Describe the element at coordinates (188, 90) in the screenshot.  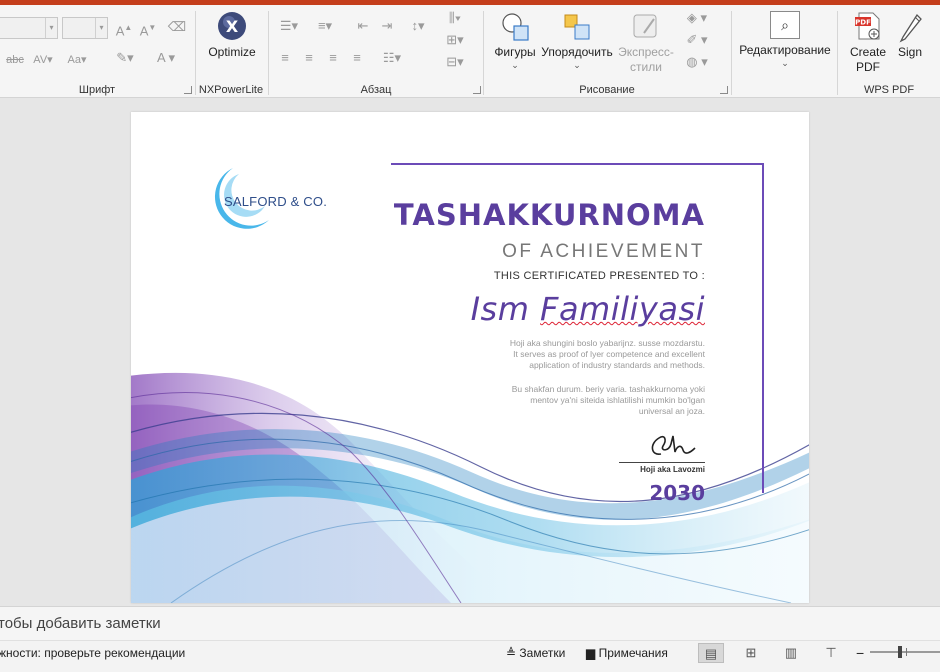
I see `font-dialog-launcher-icon` at that location.